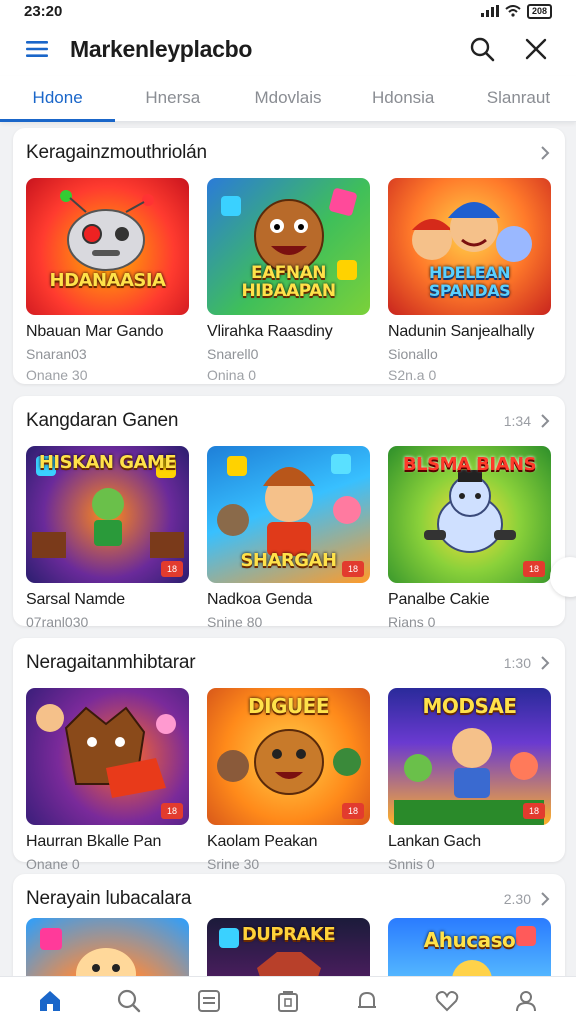 The image size is (576, 1024). What do you see at coordinates (469, 246) in the screenshot?
I see `game-thumbnail: HDELEAN SPANDAS` at bounding box center [469, 246].